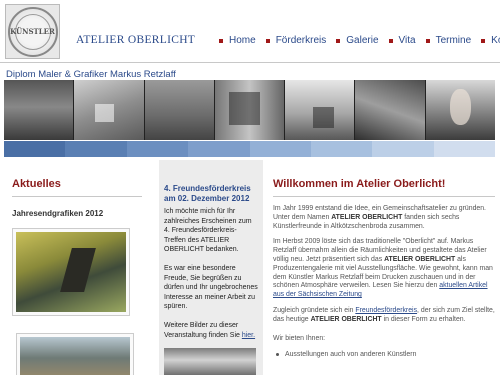 This screenshot has height=375, width=500. Describe the element at coordinates (237, 40) in the screenshot. I see `nav-home: Home` at that location.